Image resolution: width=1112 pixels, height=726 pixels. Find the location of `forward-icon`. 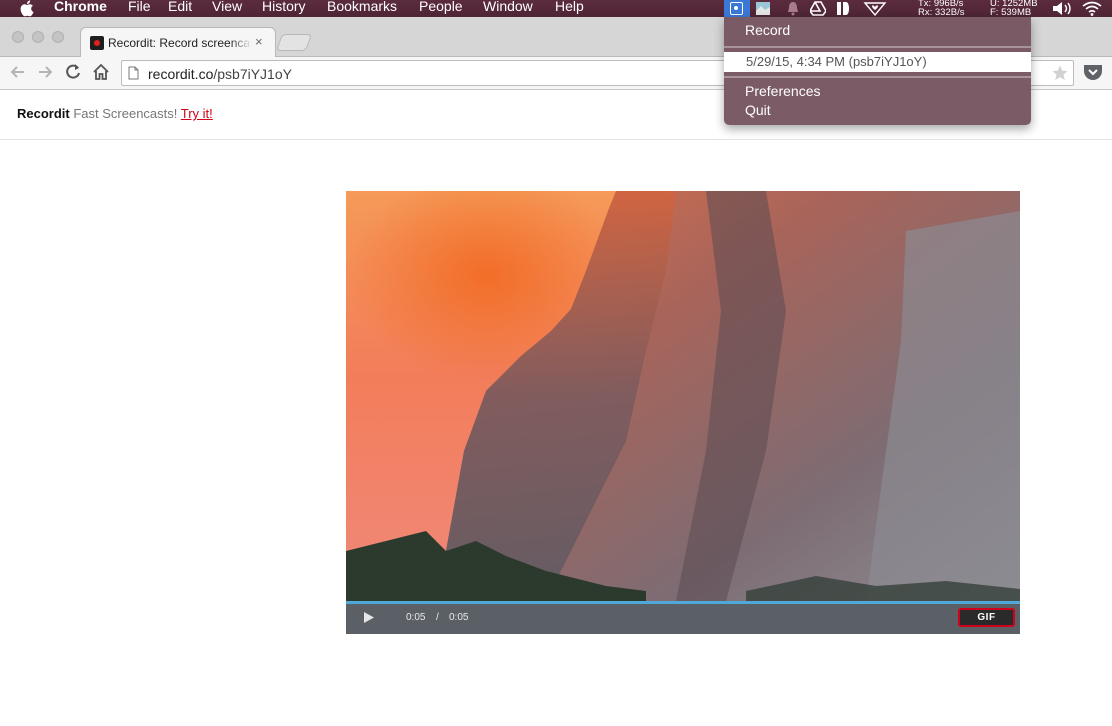

forward-icon is located at coordinates (45, 72).